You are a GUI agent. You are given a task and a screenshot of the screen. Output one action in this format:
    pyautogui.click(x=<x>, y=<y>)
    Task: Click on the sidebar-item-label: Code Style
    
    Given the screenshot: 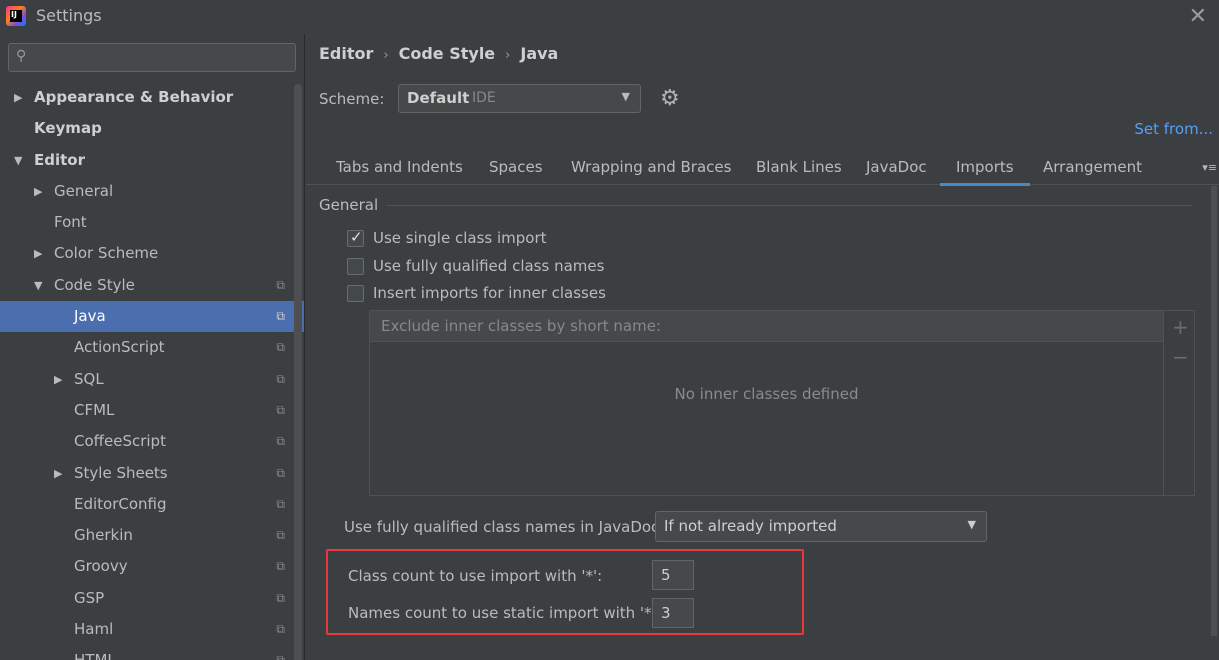 What is the action you would take?
    pyautogui.click(x=94, y=284)
    